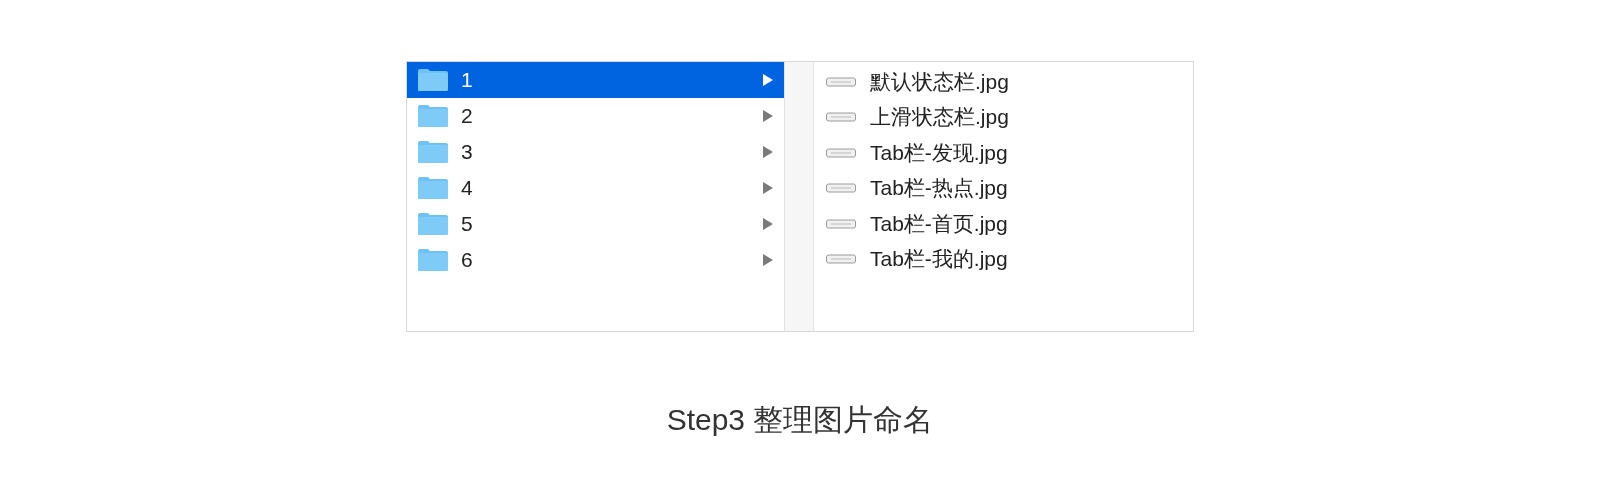 This screenshot has width=1600, height=502. I want to click on folder-name: 1, so click(467, 80).